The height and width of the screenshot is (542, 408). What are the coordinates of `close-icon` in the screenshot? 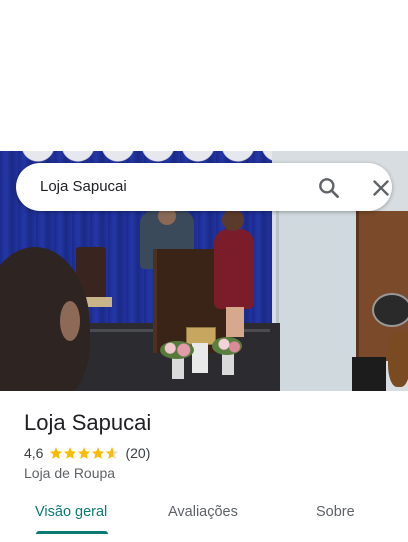 It's located at (381, 188).